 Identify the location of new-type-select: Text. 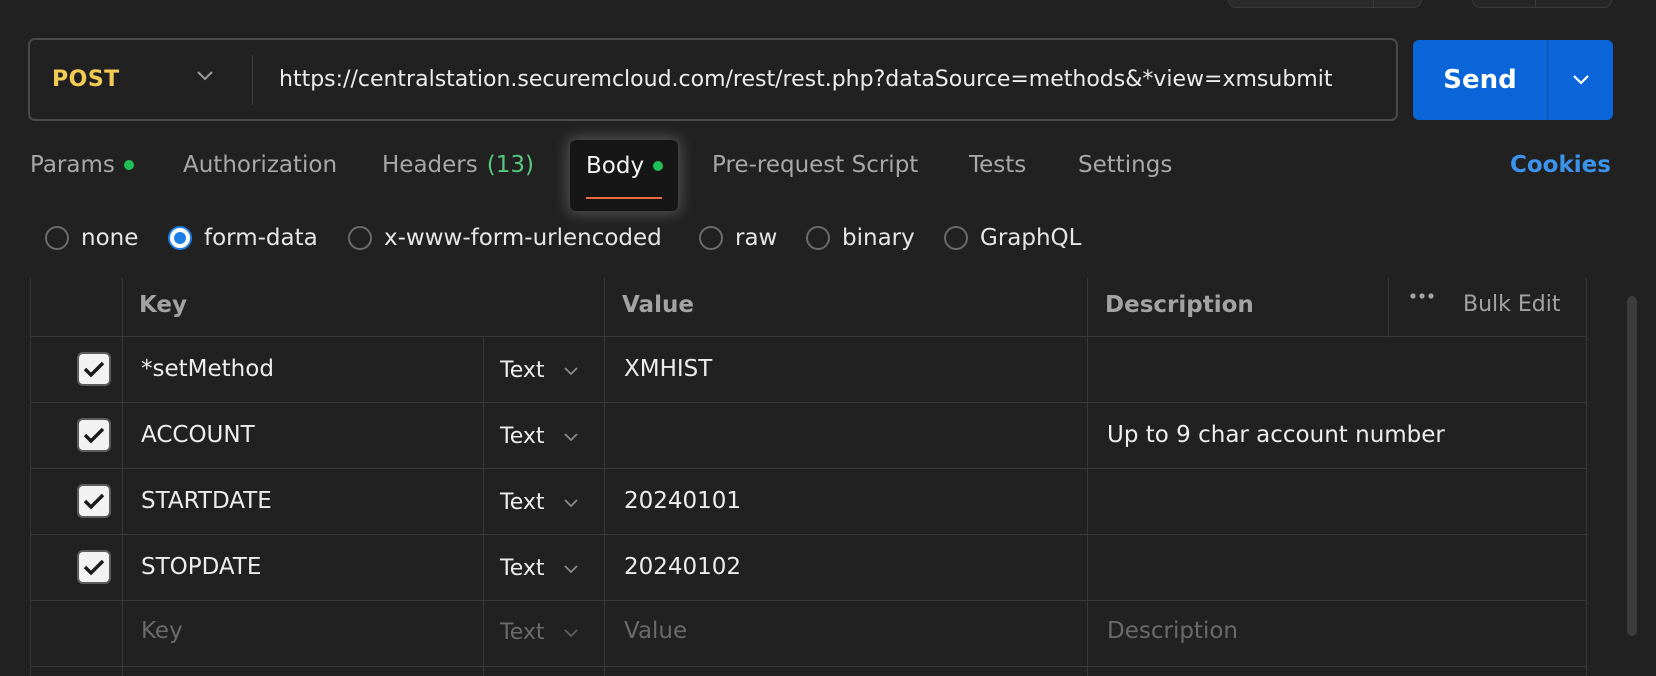
(539, 632).